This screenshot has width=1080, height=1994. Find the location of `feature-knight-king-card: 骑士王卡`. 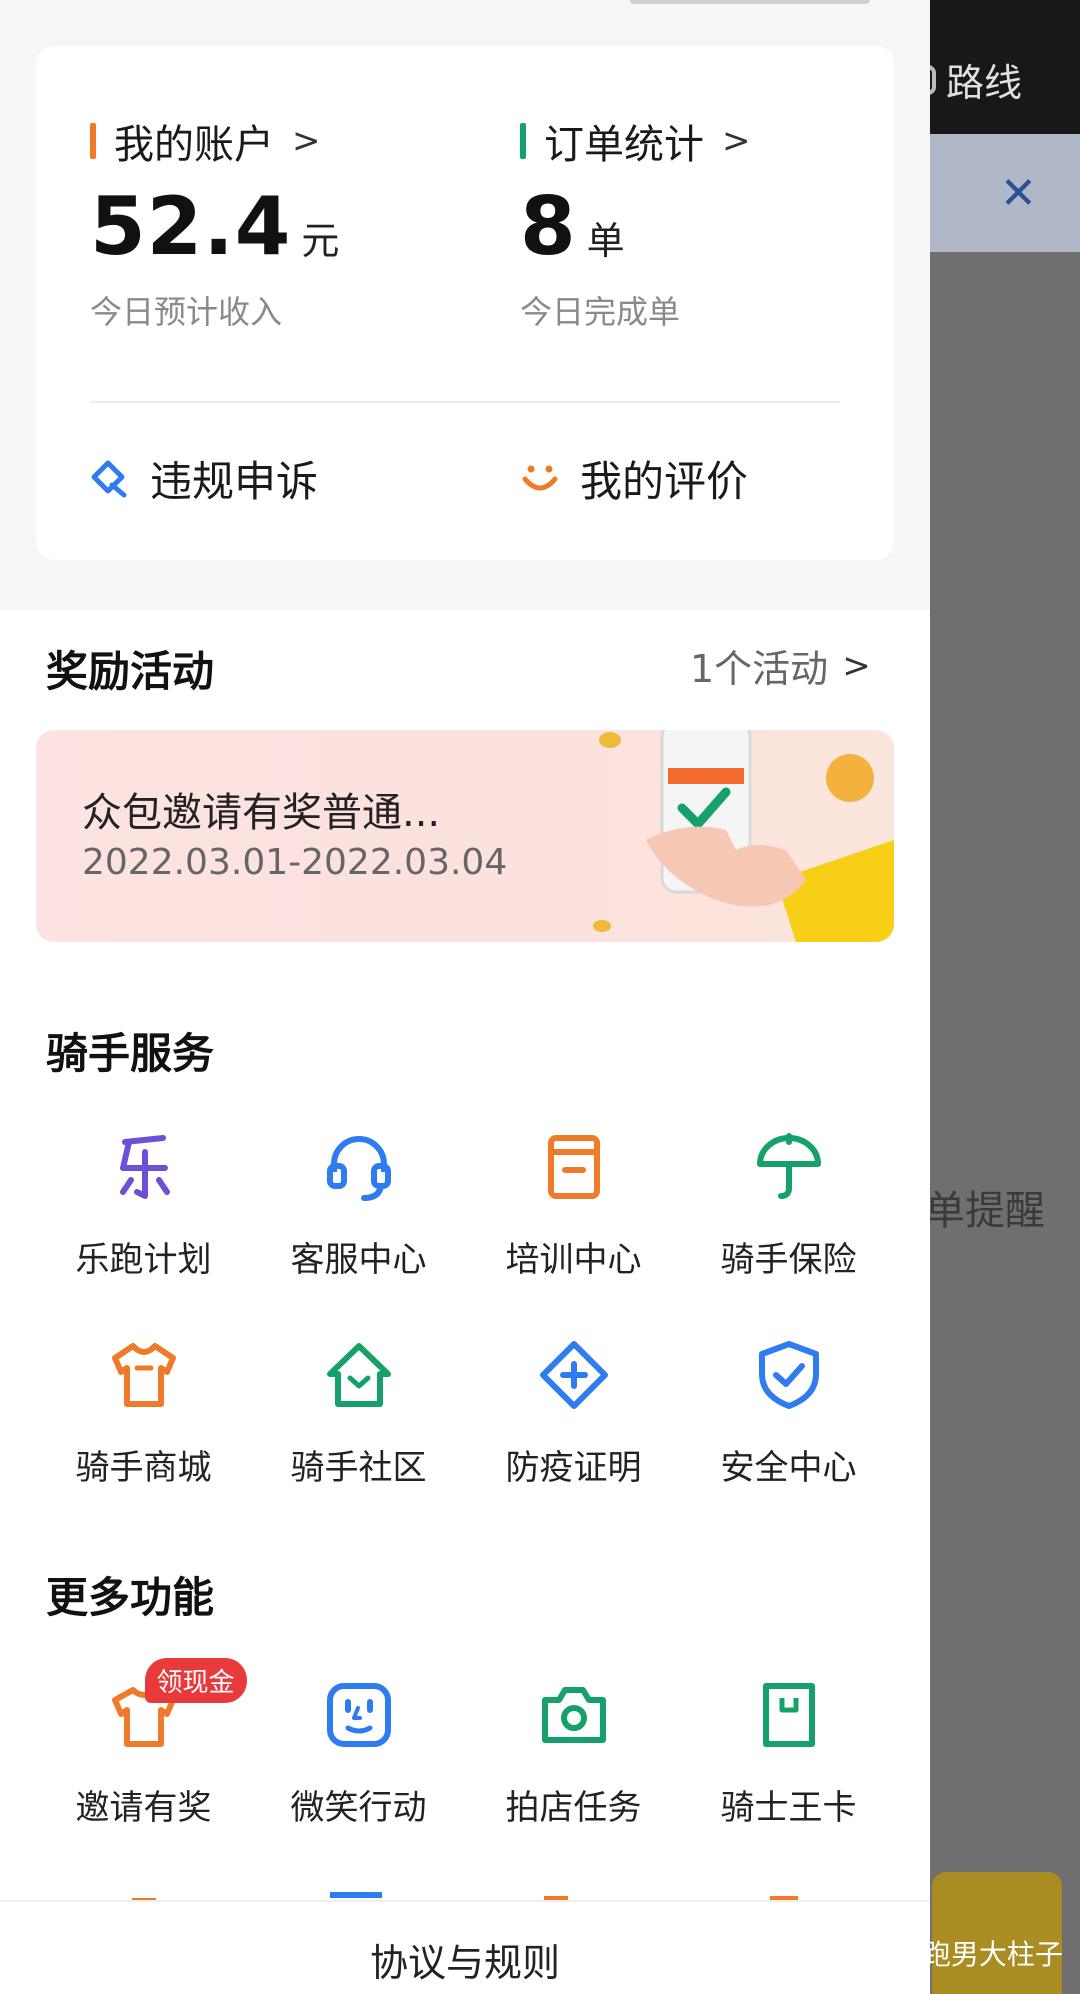

feature-knight-king-card: 骑士王卡 is located at coordinates (788, 1754).